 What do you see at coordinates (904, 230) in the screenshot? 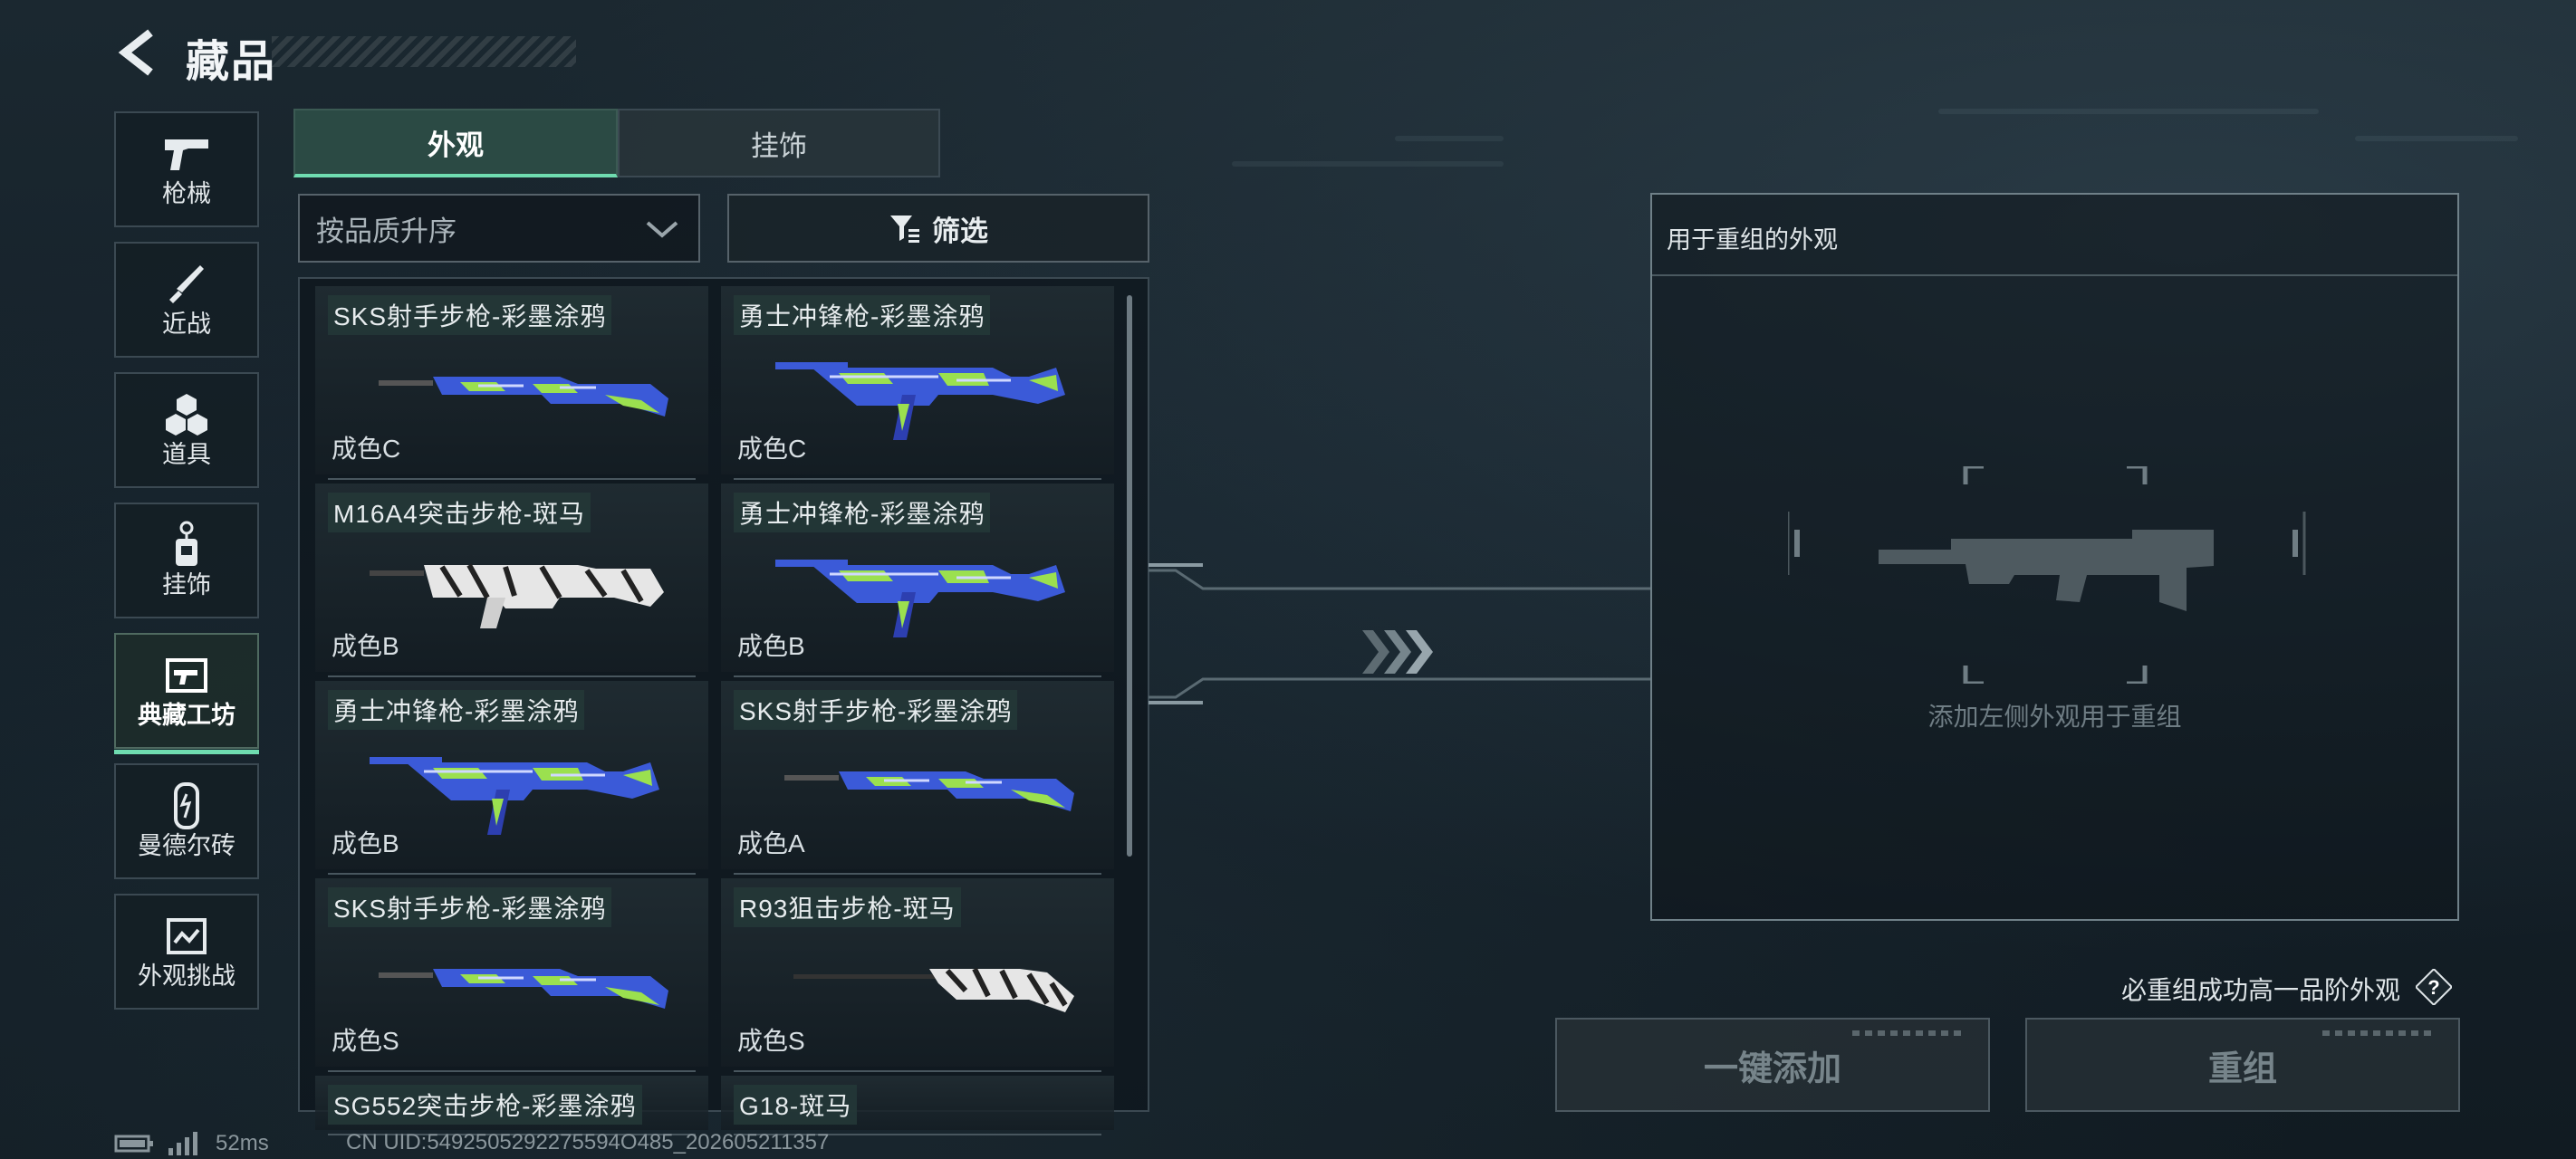
I see `filter-icon` at bounding box center [904, 230].